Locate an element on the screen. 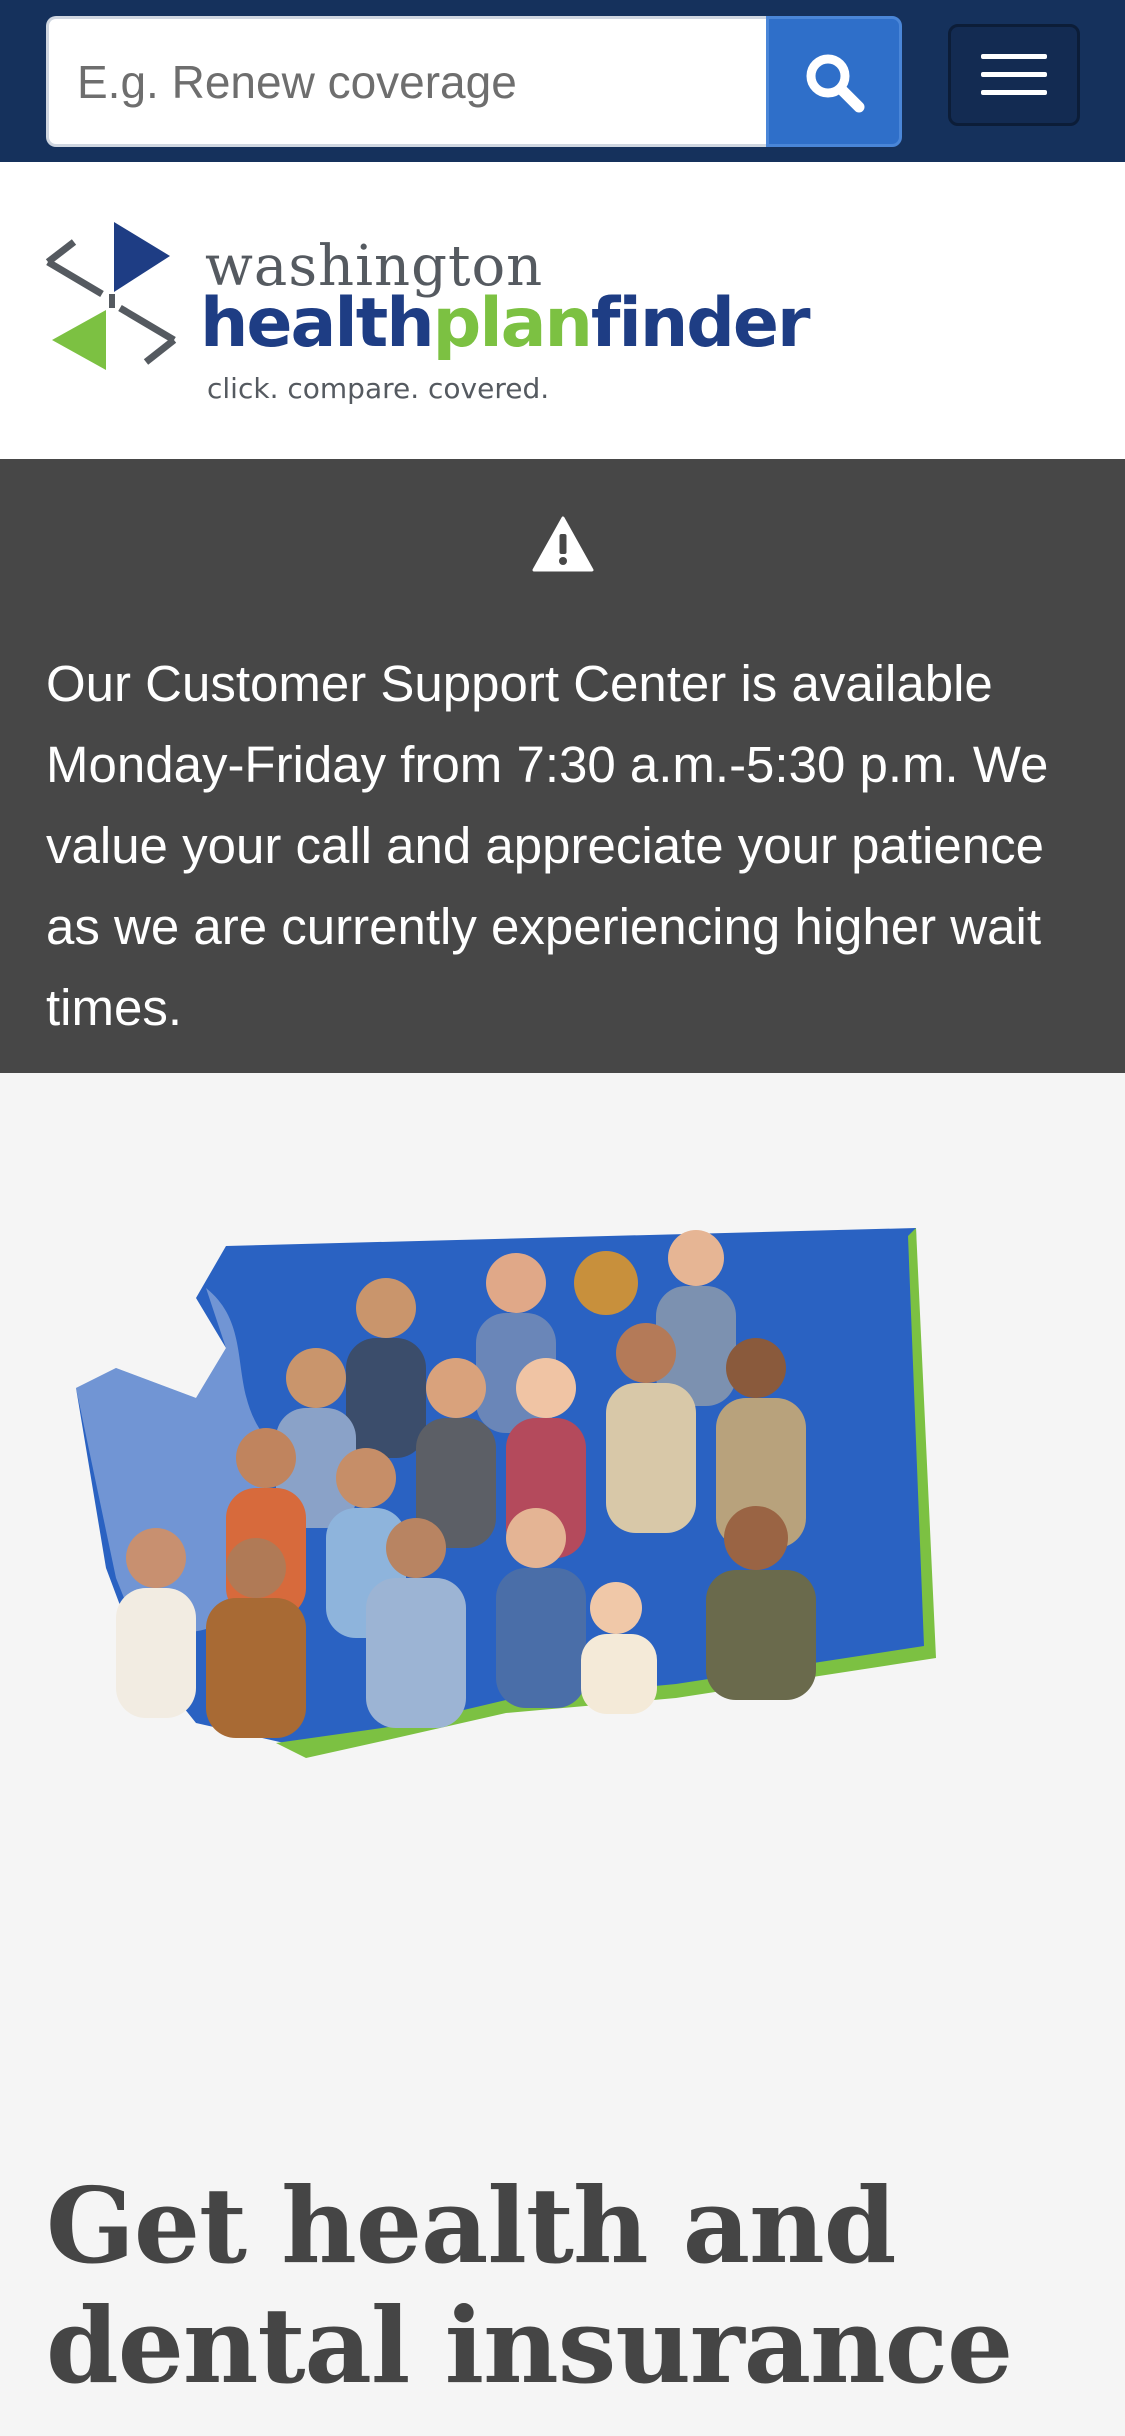 The image size is (1125, 2436). menu-button is located at coordinates (1014, 75).